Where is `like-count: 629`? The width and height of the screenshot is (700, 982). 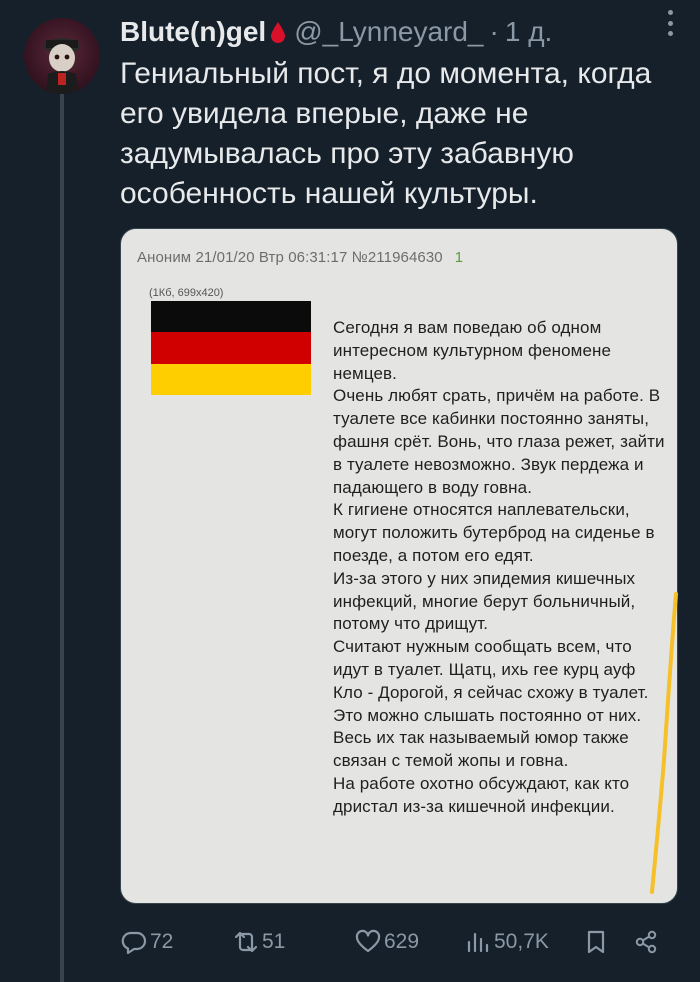
like-count: 629 is located at coordinates (402, 941).